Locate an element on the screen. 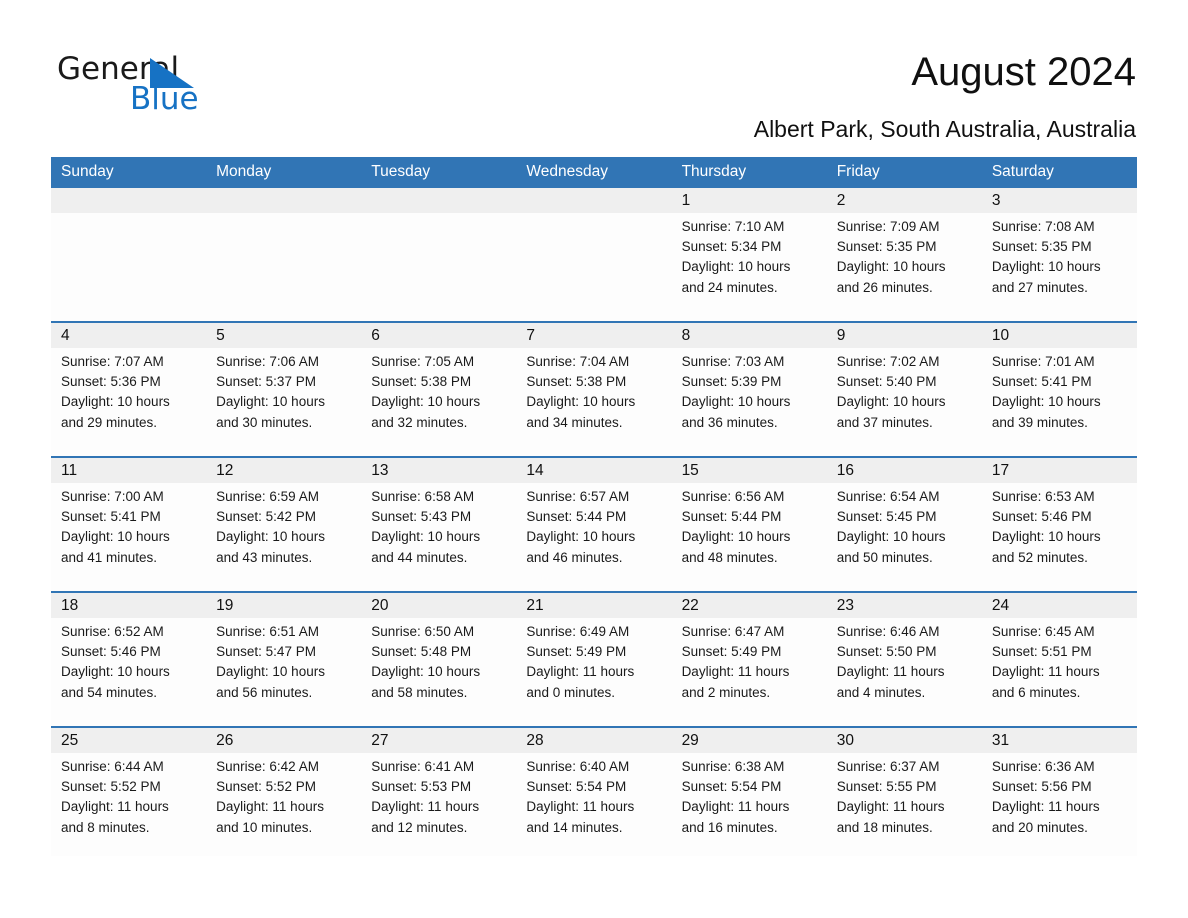 The width and height of the screenshot is (1188, 918). sunset-text: Sunset: 5:47 PM is located at coordinates (266, 652).